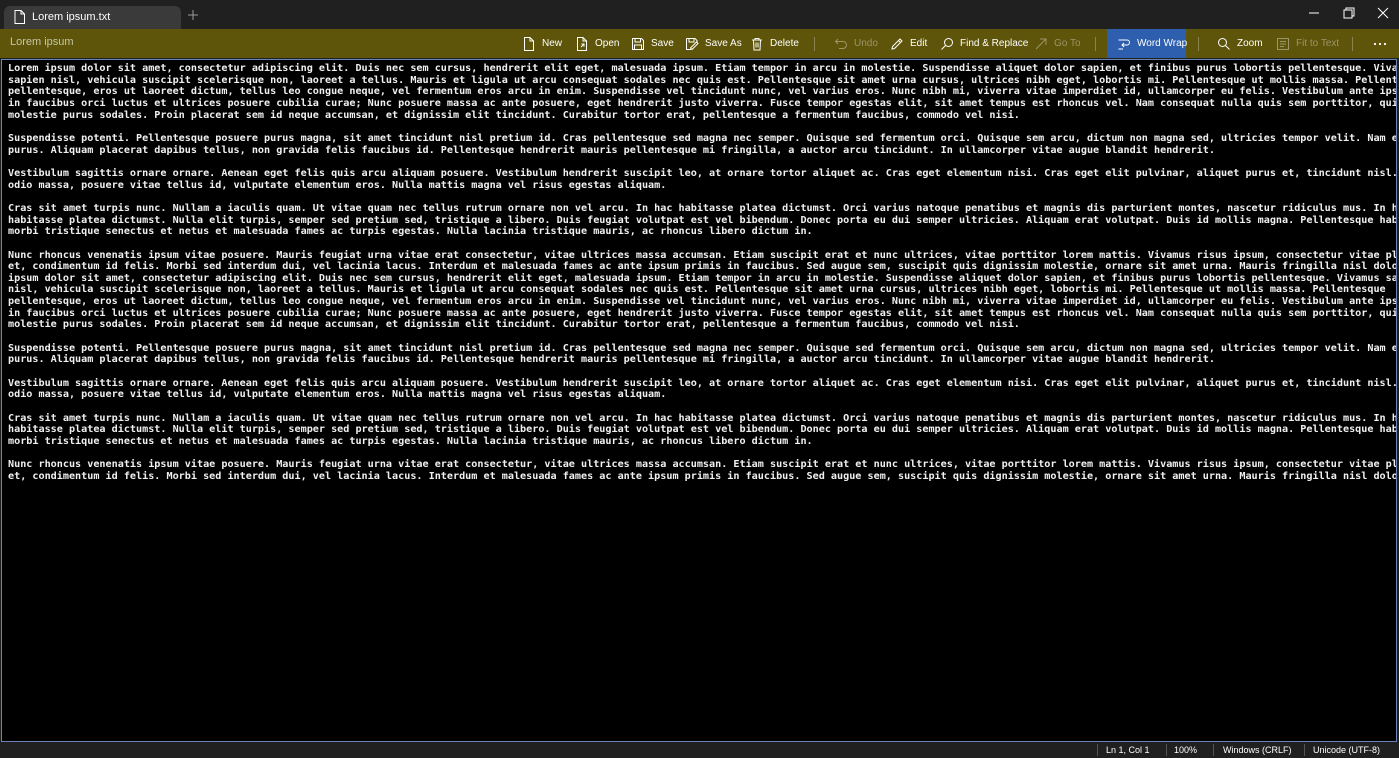 Image resolution: width=1399 pixels, height=758 pixels. I want to click on save-label: Save, so click(662, 43).